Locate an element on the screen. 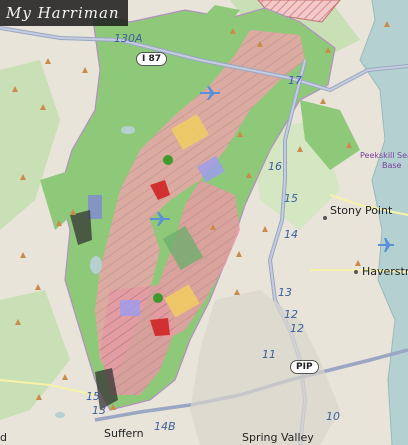 Image resolution: width=408 pixels, height=445 pixels. exit-11: 11 is located at coordinates (269, 354).